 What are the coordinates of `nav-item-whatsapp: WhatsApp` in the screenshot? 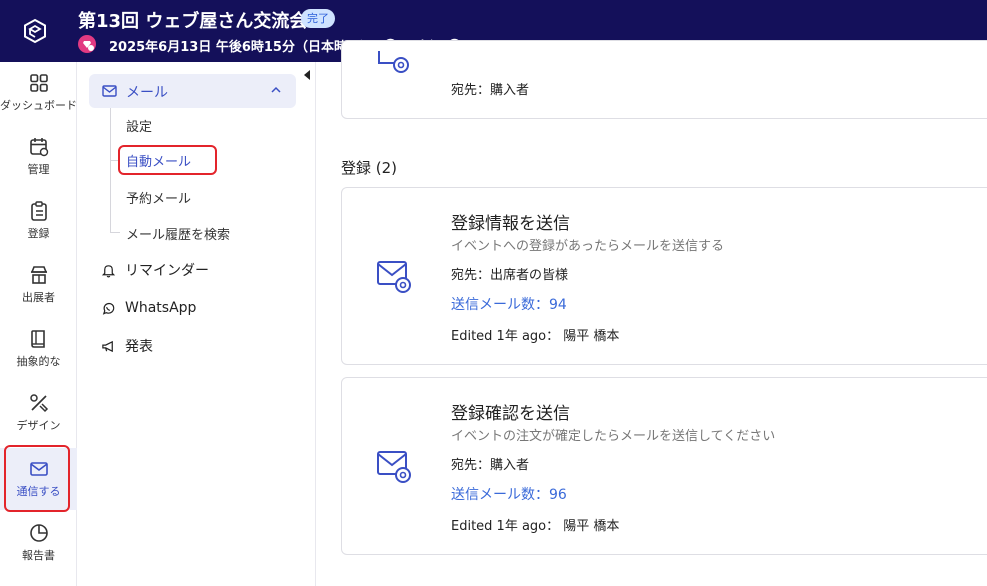 It's located at (148, 308).